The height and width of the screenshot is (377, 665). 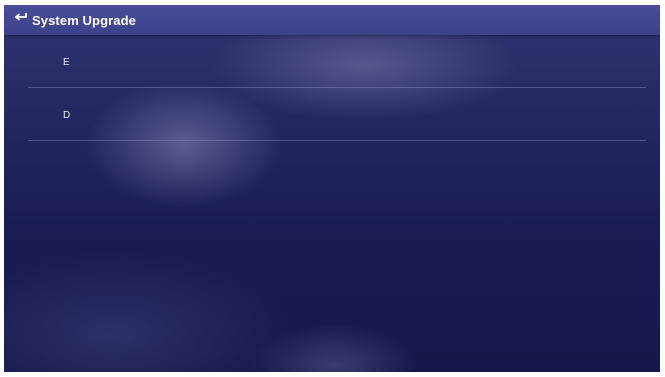 I want to click on drive-label: D, so click(x=67, y=115).